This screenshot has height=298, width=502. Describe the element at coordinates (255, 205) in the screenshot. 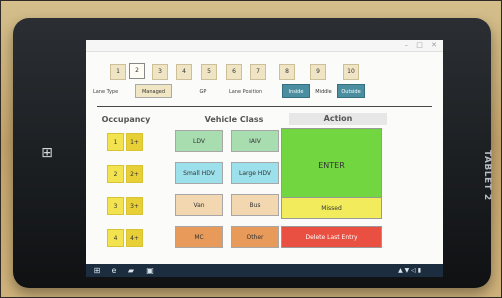

I see `vehicle-class-bus-button: Bus` at that location.